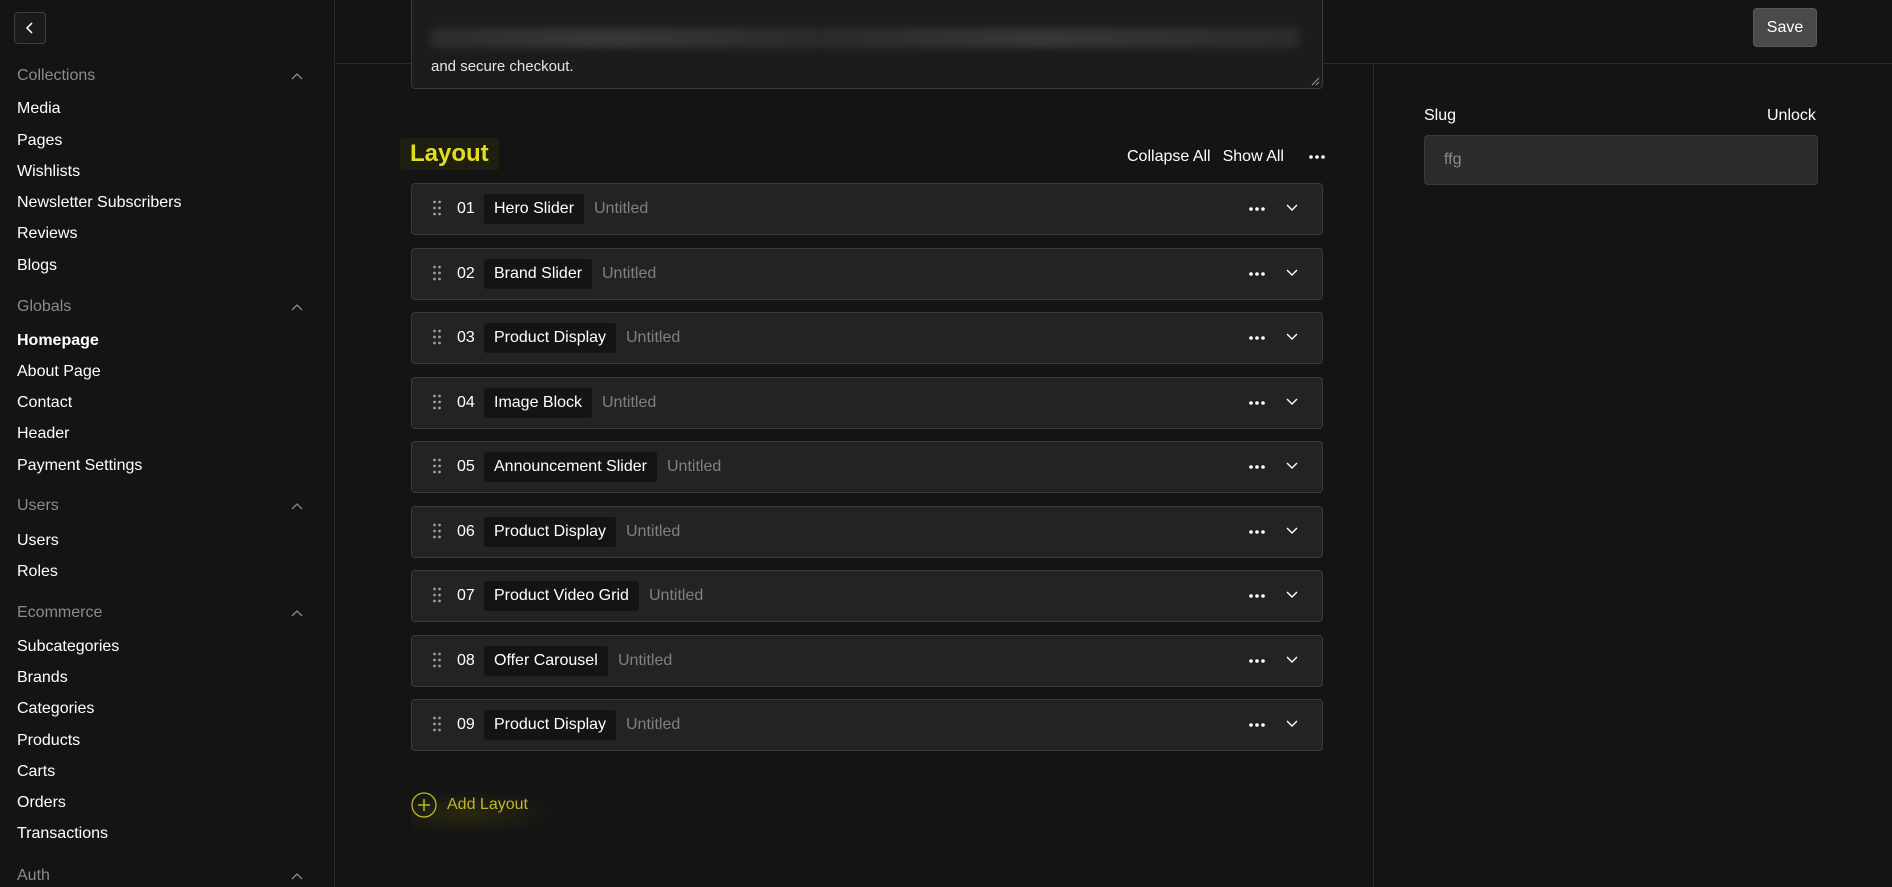 This screenshot has width=1892, height=887. What do you see at coordinates (59, 372) in the screenshot?
I see `sidebar-item-about-page: About Page` at bounding box center [59, 372].